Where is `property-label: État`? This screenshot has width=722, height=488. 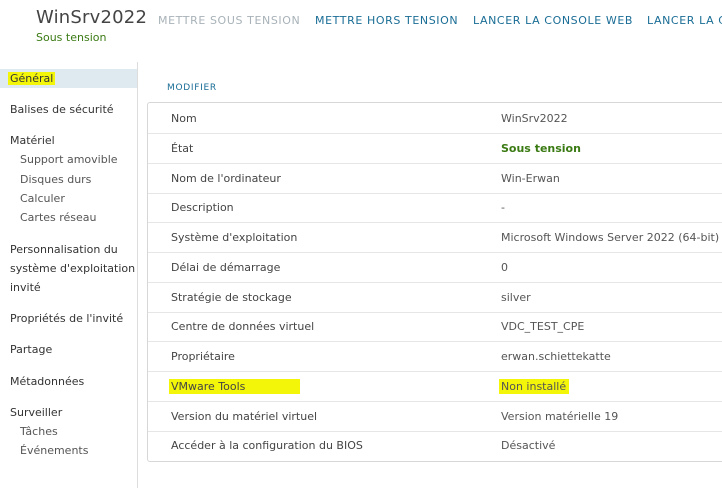 property-label: État is located at coordinates (182, 148).